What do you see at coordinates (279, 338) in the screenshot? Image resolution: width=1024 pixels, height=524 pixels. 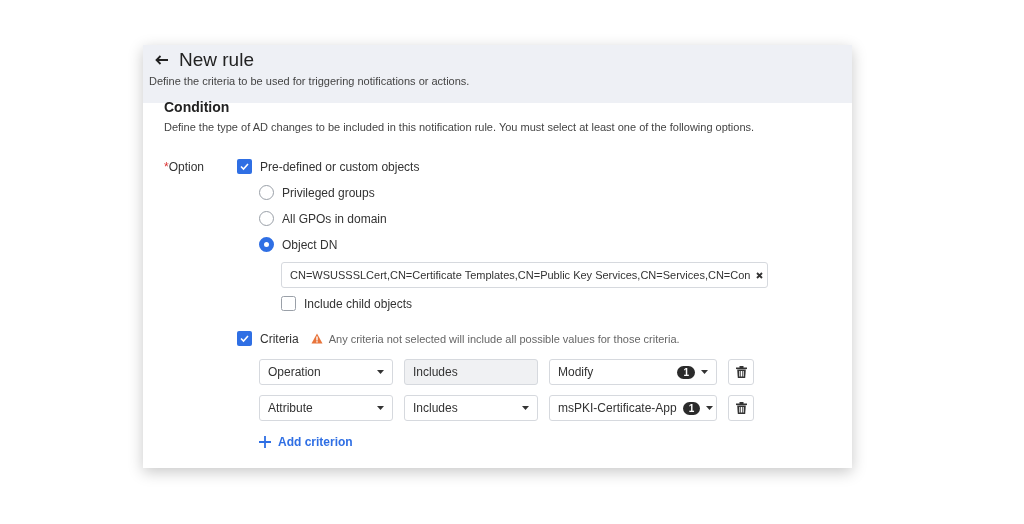 I see `checkbox-label: Criteria` at bounding box center [279, 338].